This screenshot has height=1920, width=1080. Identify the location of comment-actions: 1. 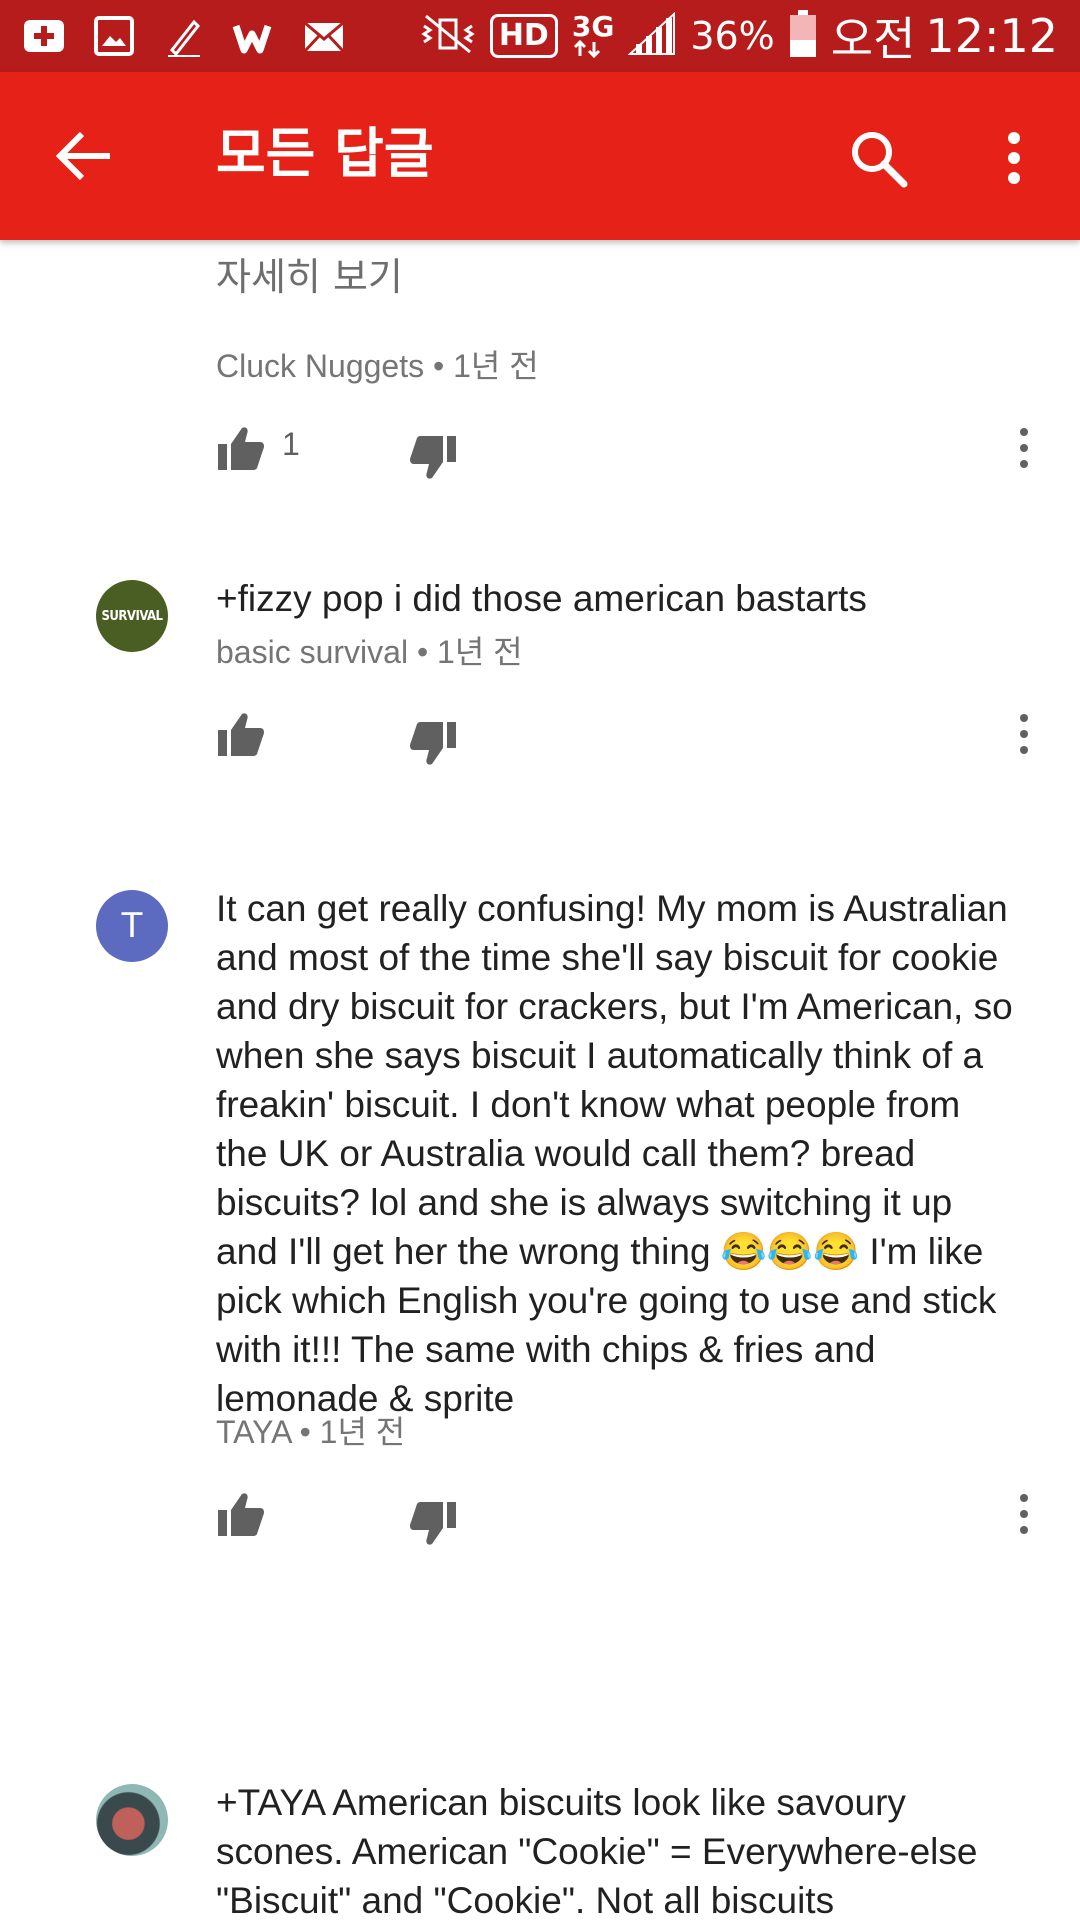
(540, 454).